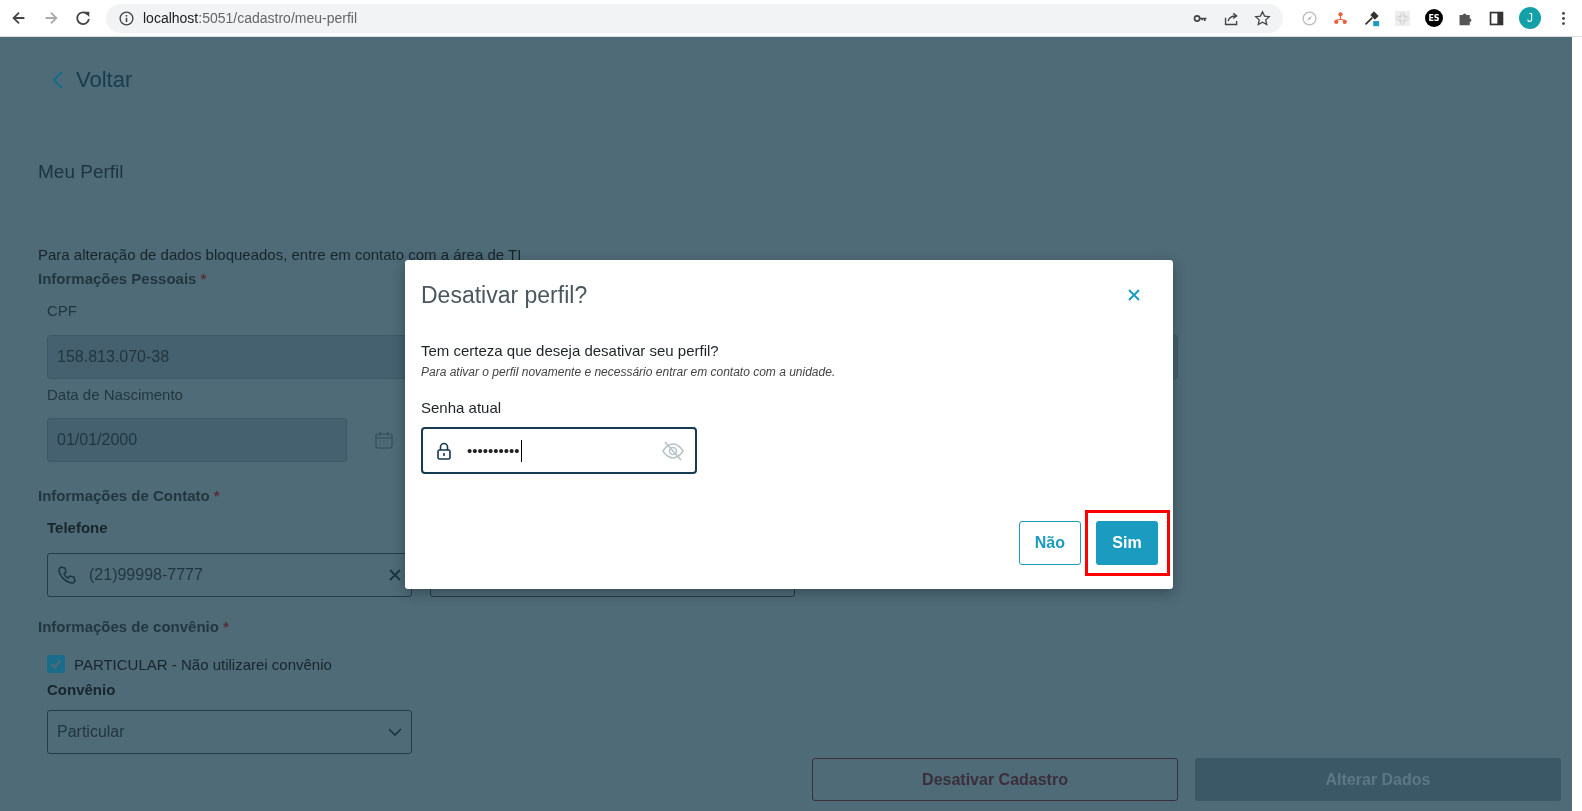 This screenshot has height=811, width=1582. What do you see at coordinates (129, 496) in the screenshot?
I see `section-heading: Informações de Contato *` at bounding box center [129, 496].